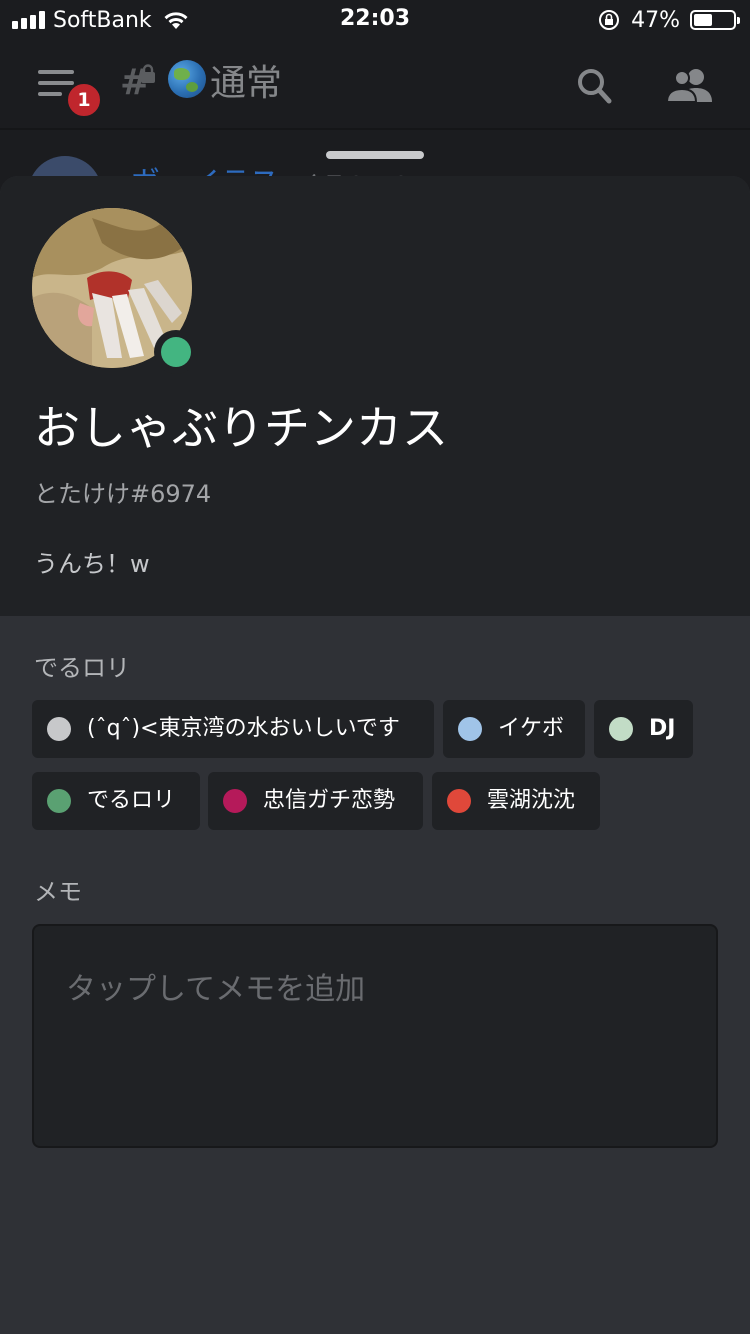  I want to click on status-right: 47%, so click(668, 20).